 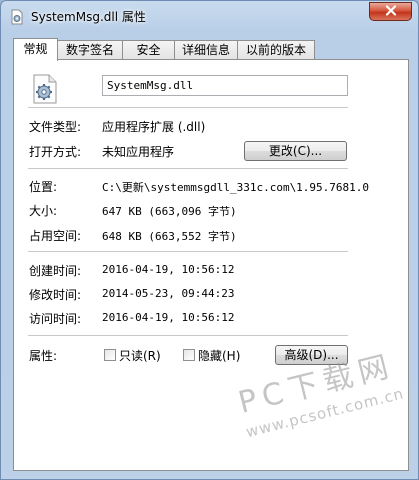 I want to click on open-with-value: 未知应用程序, so click(x=138, y=152).